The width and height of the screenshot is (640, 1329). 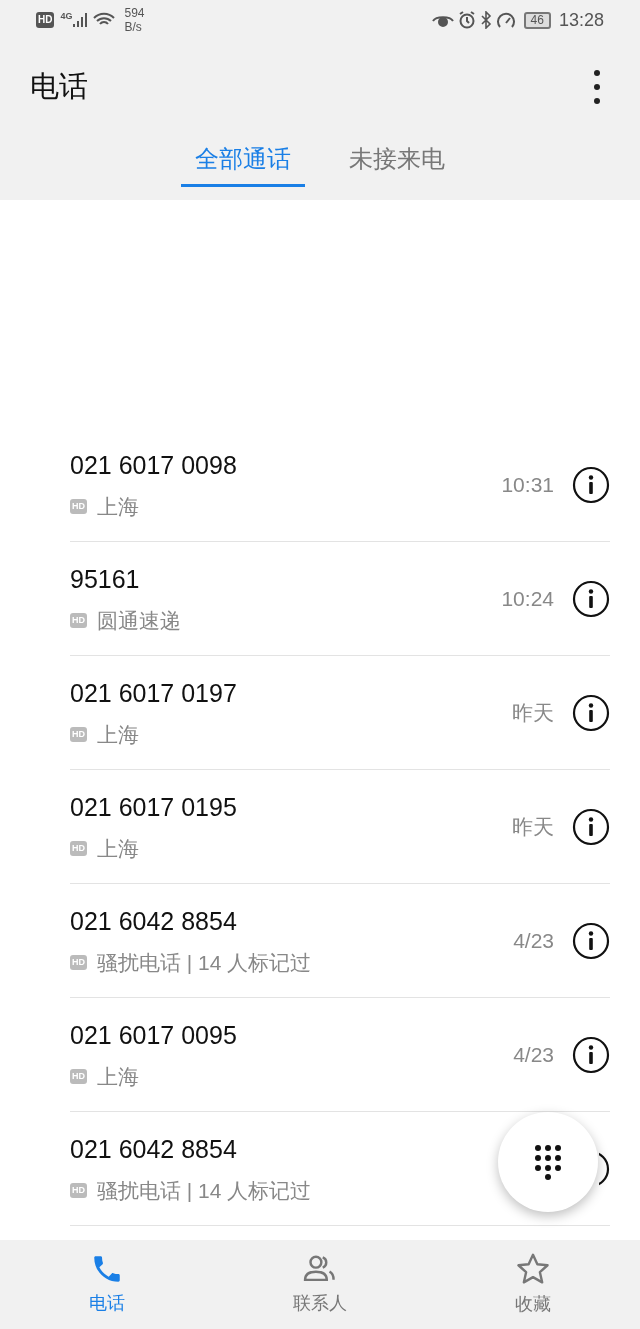 I want to click on nav-tab: 收藏, so click(x=533, y=1284).